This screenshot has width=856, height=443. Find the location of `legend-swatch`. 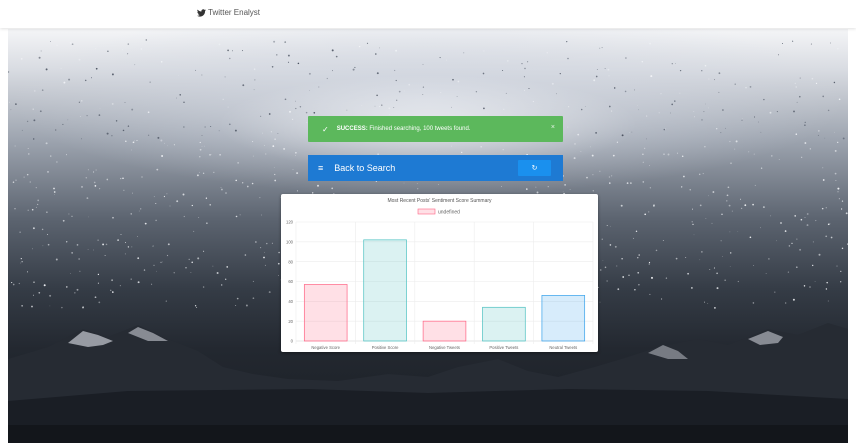

legend-swatch is located at coordinates (426, 211).